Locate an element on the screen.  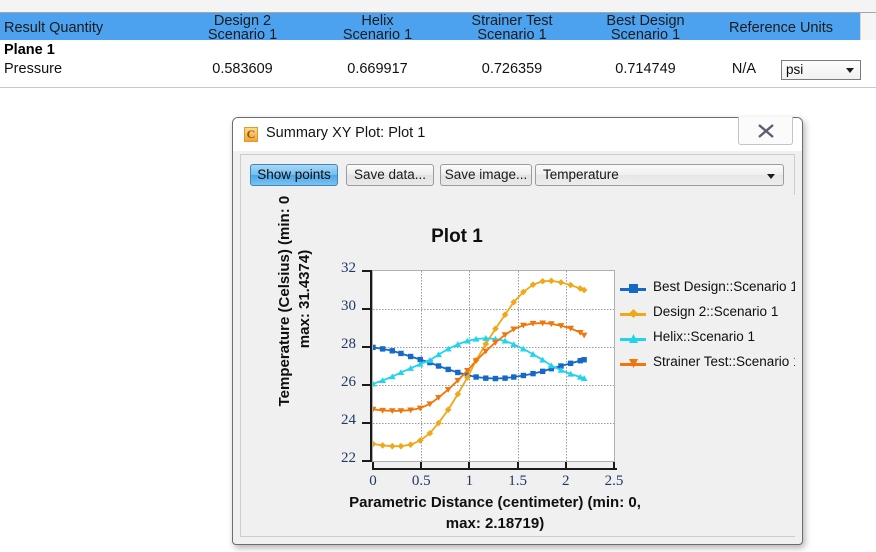
legend-marker-diamond-icon is located at coordinates (633, 313).